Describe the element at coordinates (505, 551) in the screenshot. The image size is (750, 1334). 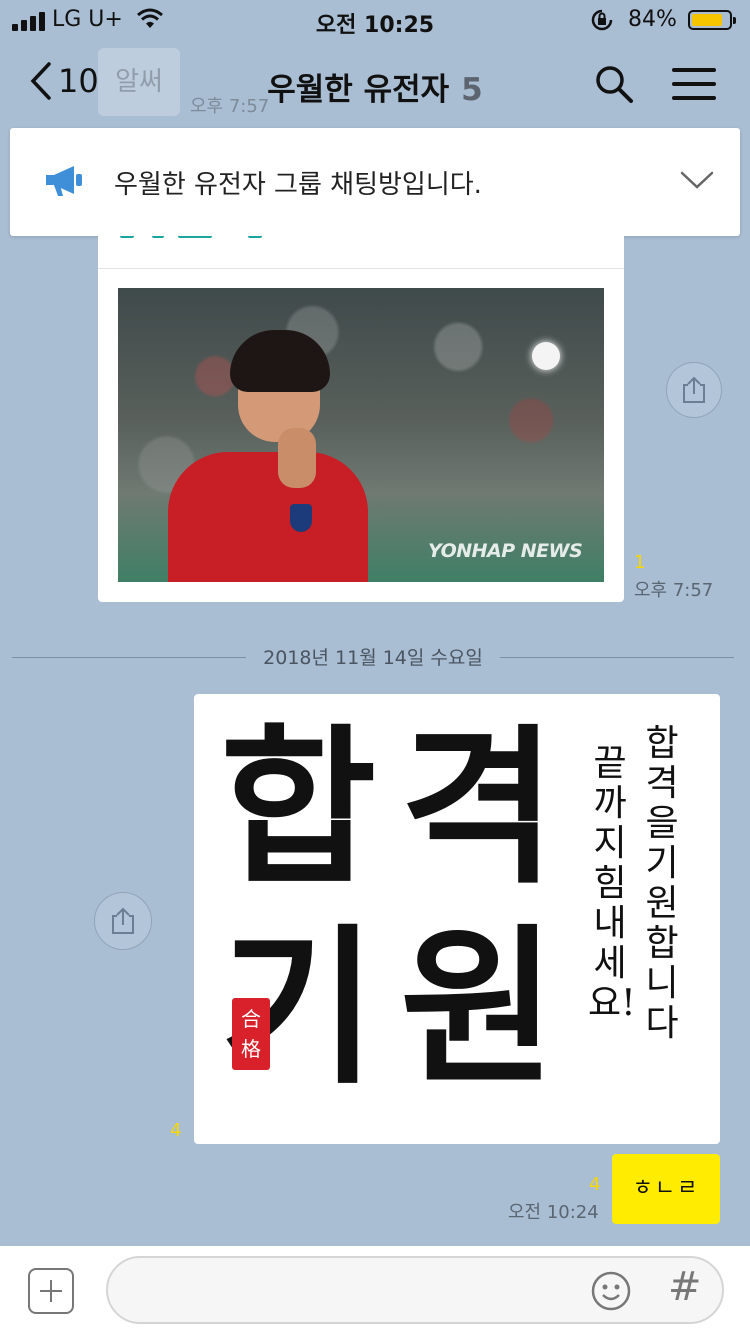
I see `photo-watermark: YONHAP NEWS` at that location.